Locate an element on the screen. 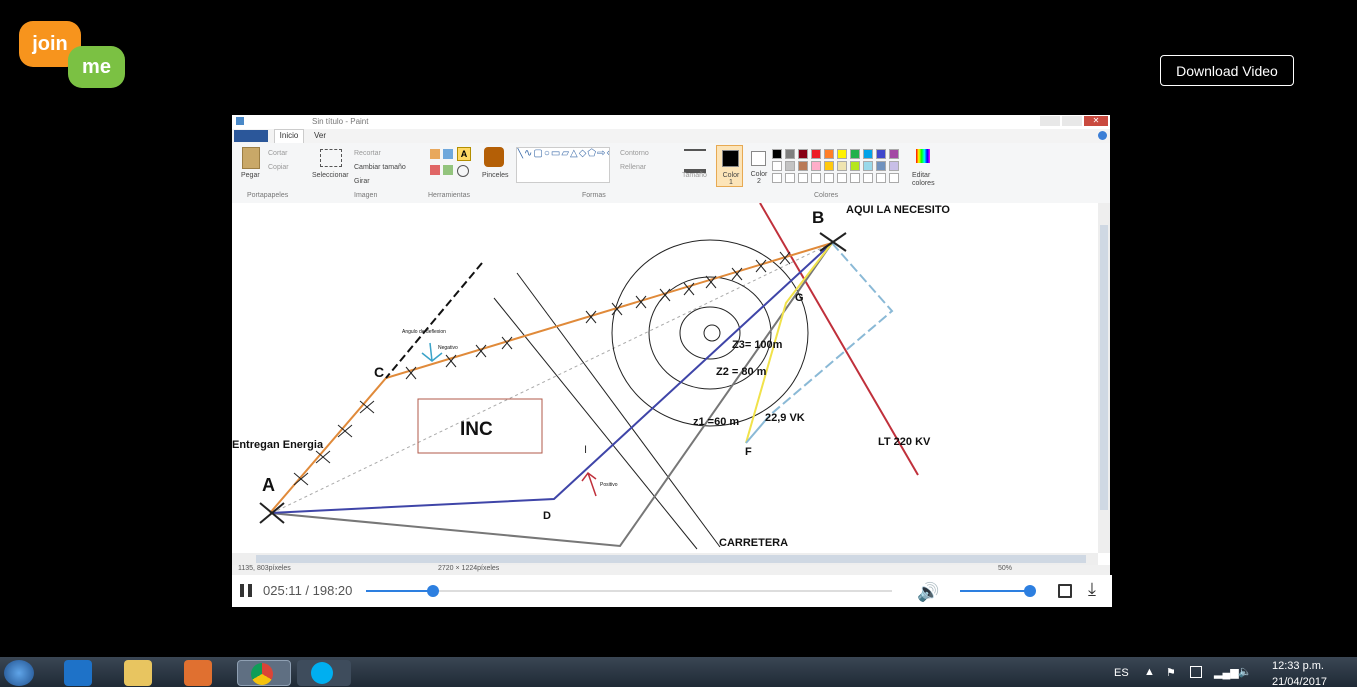  rotate-button: Girar is located at coordinates (362, 181).